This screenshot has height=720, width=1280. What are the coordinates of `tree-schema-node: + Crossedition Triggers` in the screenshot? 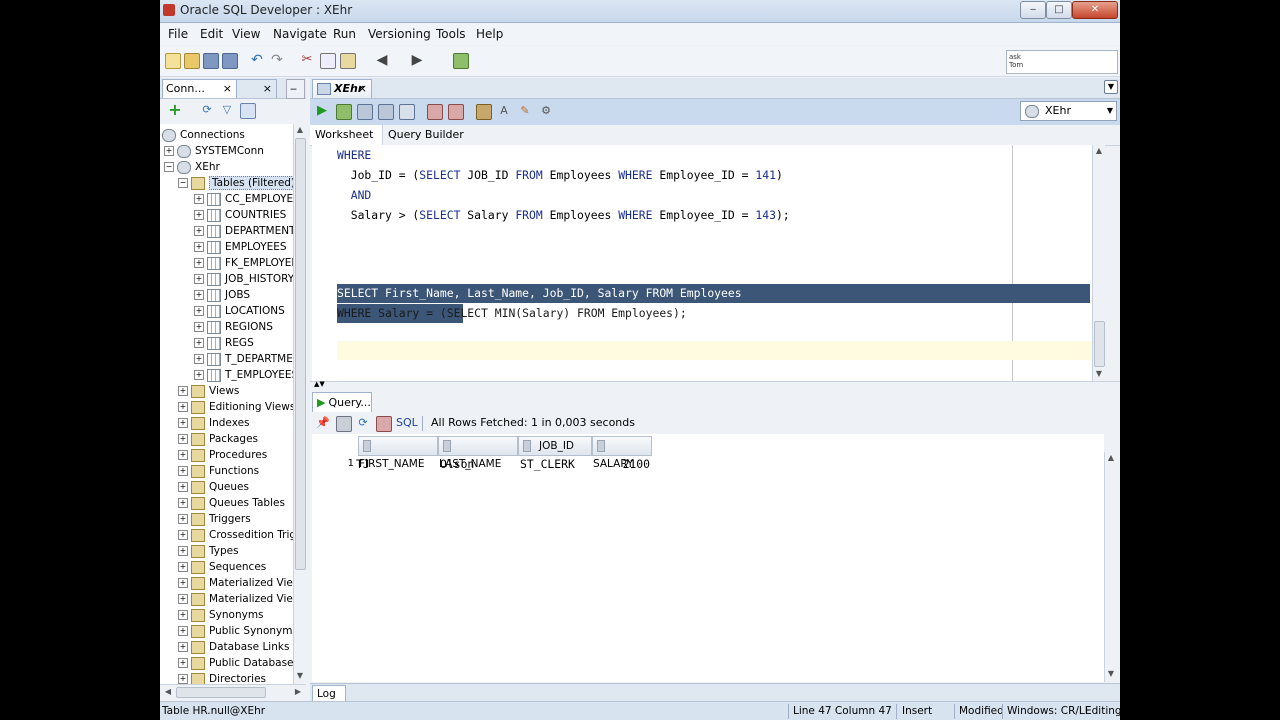 It's located at (235, 535).